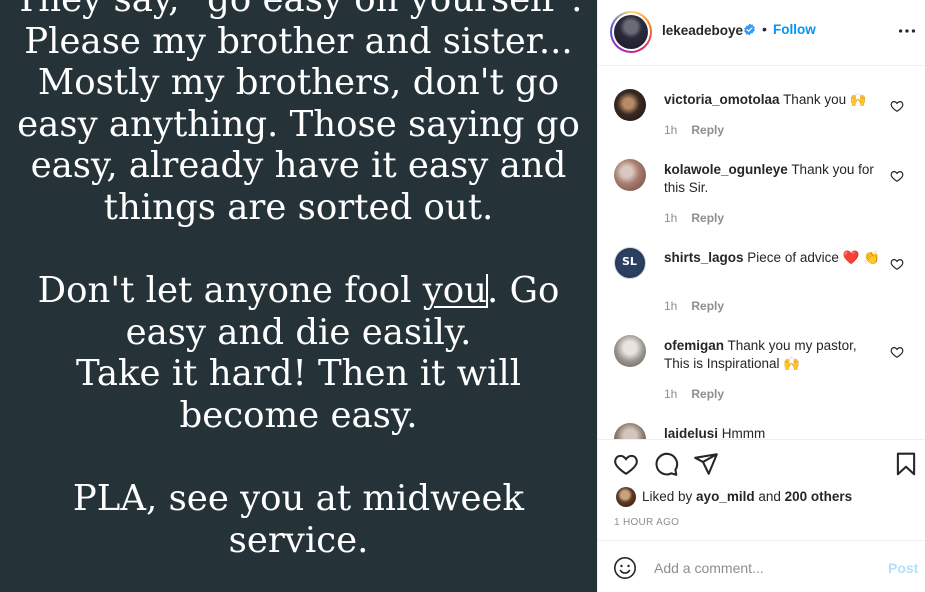 The image size is (925, 592). What do you see at coordinates (819, 496) in the screenshot?
I see `likes-count: 200 others` at bounding box center [819, 496].